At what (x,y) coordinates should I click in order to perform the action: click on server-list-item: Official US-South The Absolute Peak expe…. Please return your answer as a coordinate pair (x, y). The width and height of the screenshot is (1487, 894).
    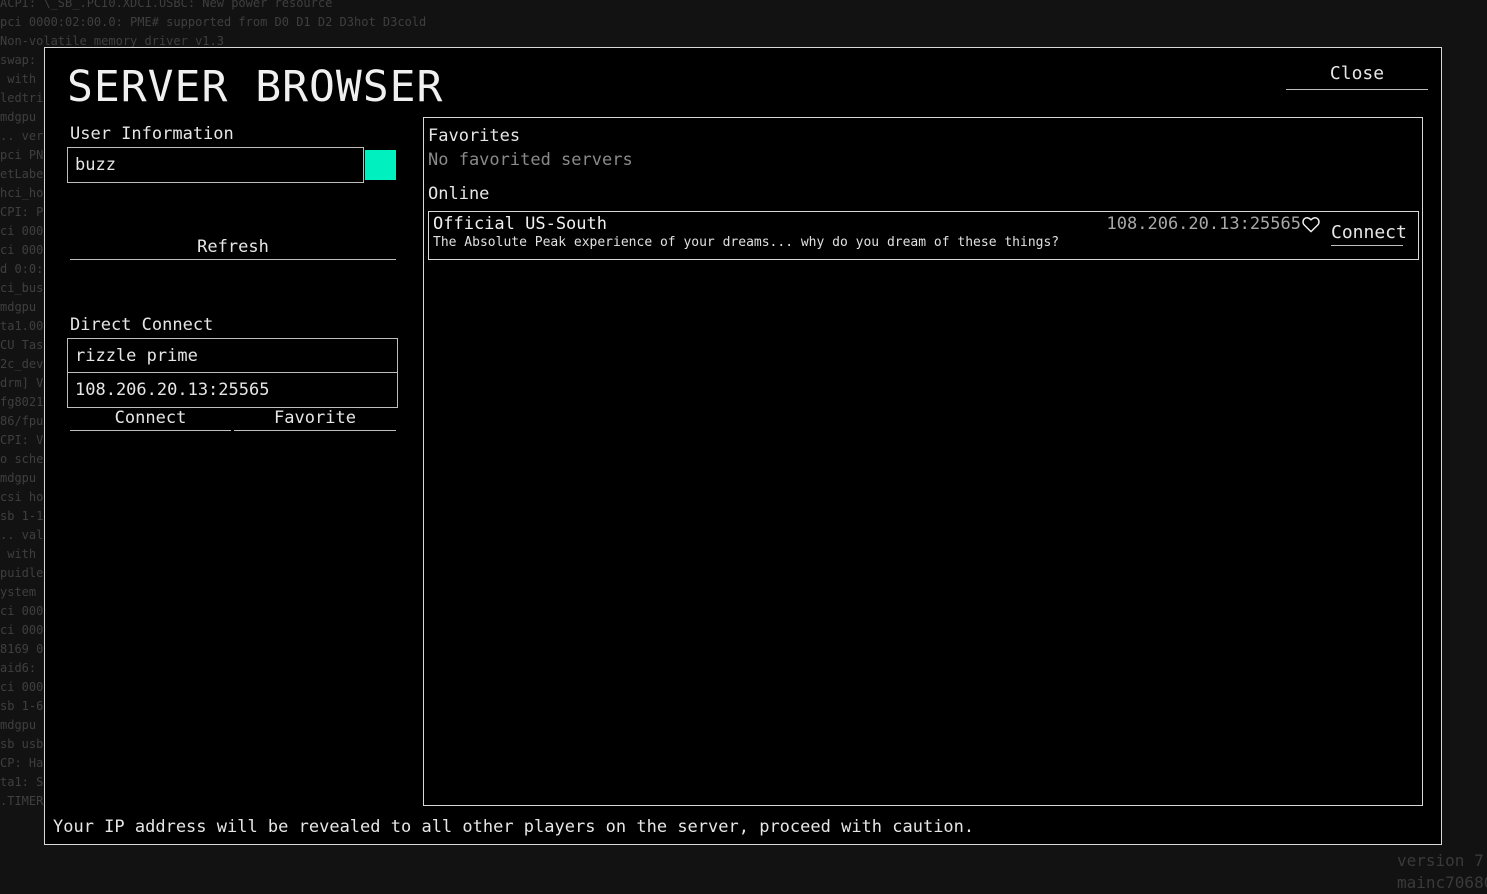
    Looking at the image, I should click on (923, 235).